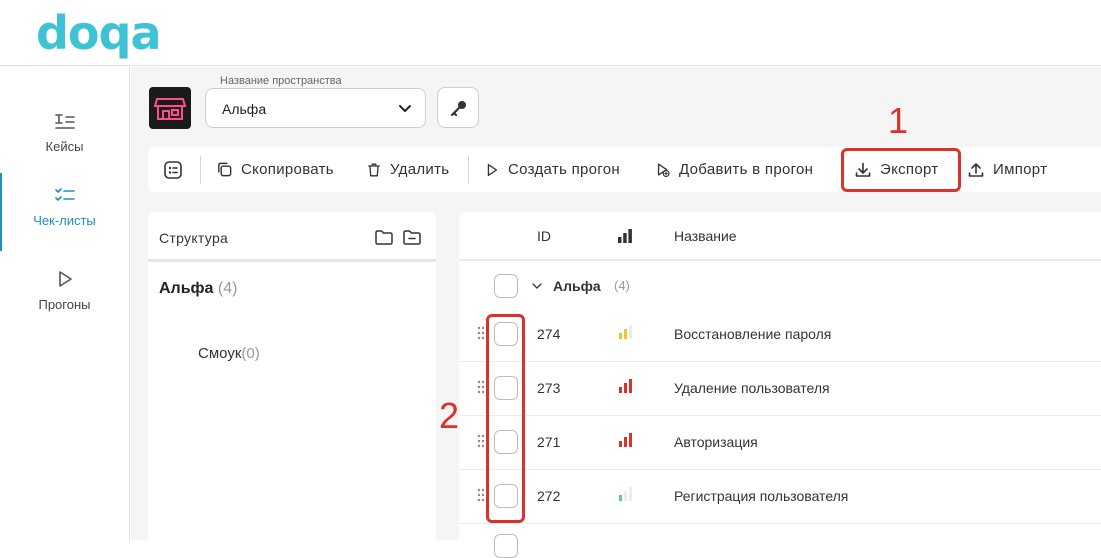 The height and width of the screenshot is (558, 1101). I want to click on column-header-id: ID, so click(544, 236).